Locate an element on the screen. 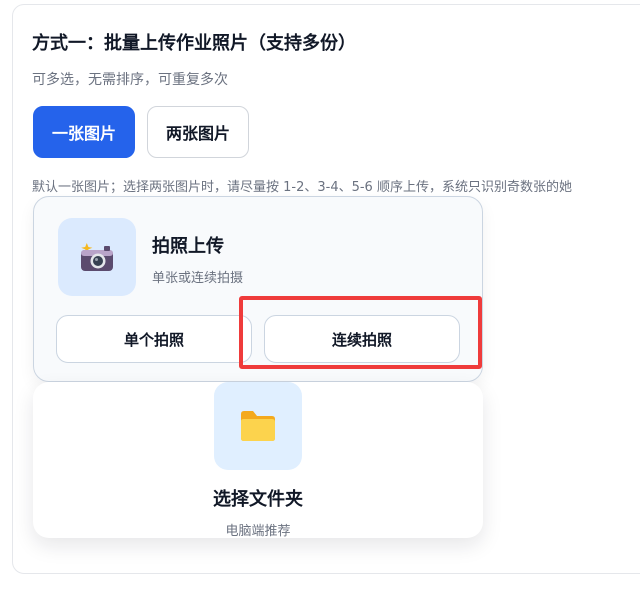 The image size is (640, 590). photo-upload-title: 拍照上传 is located at coordinates (188, 246).